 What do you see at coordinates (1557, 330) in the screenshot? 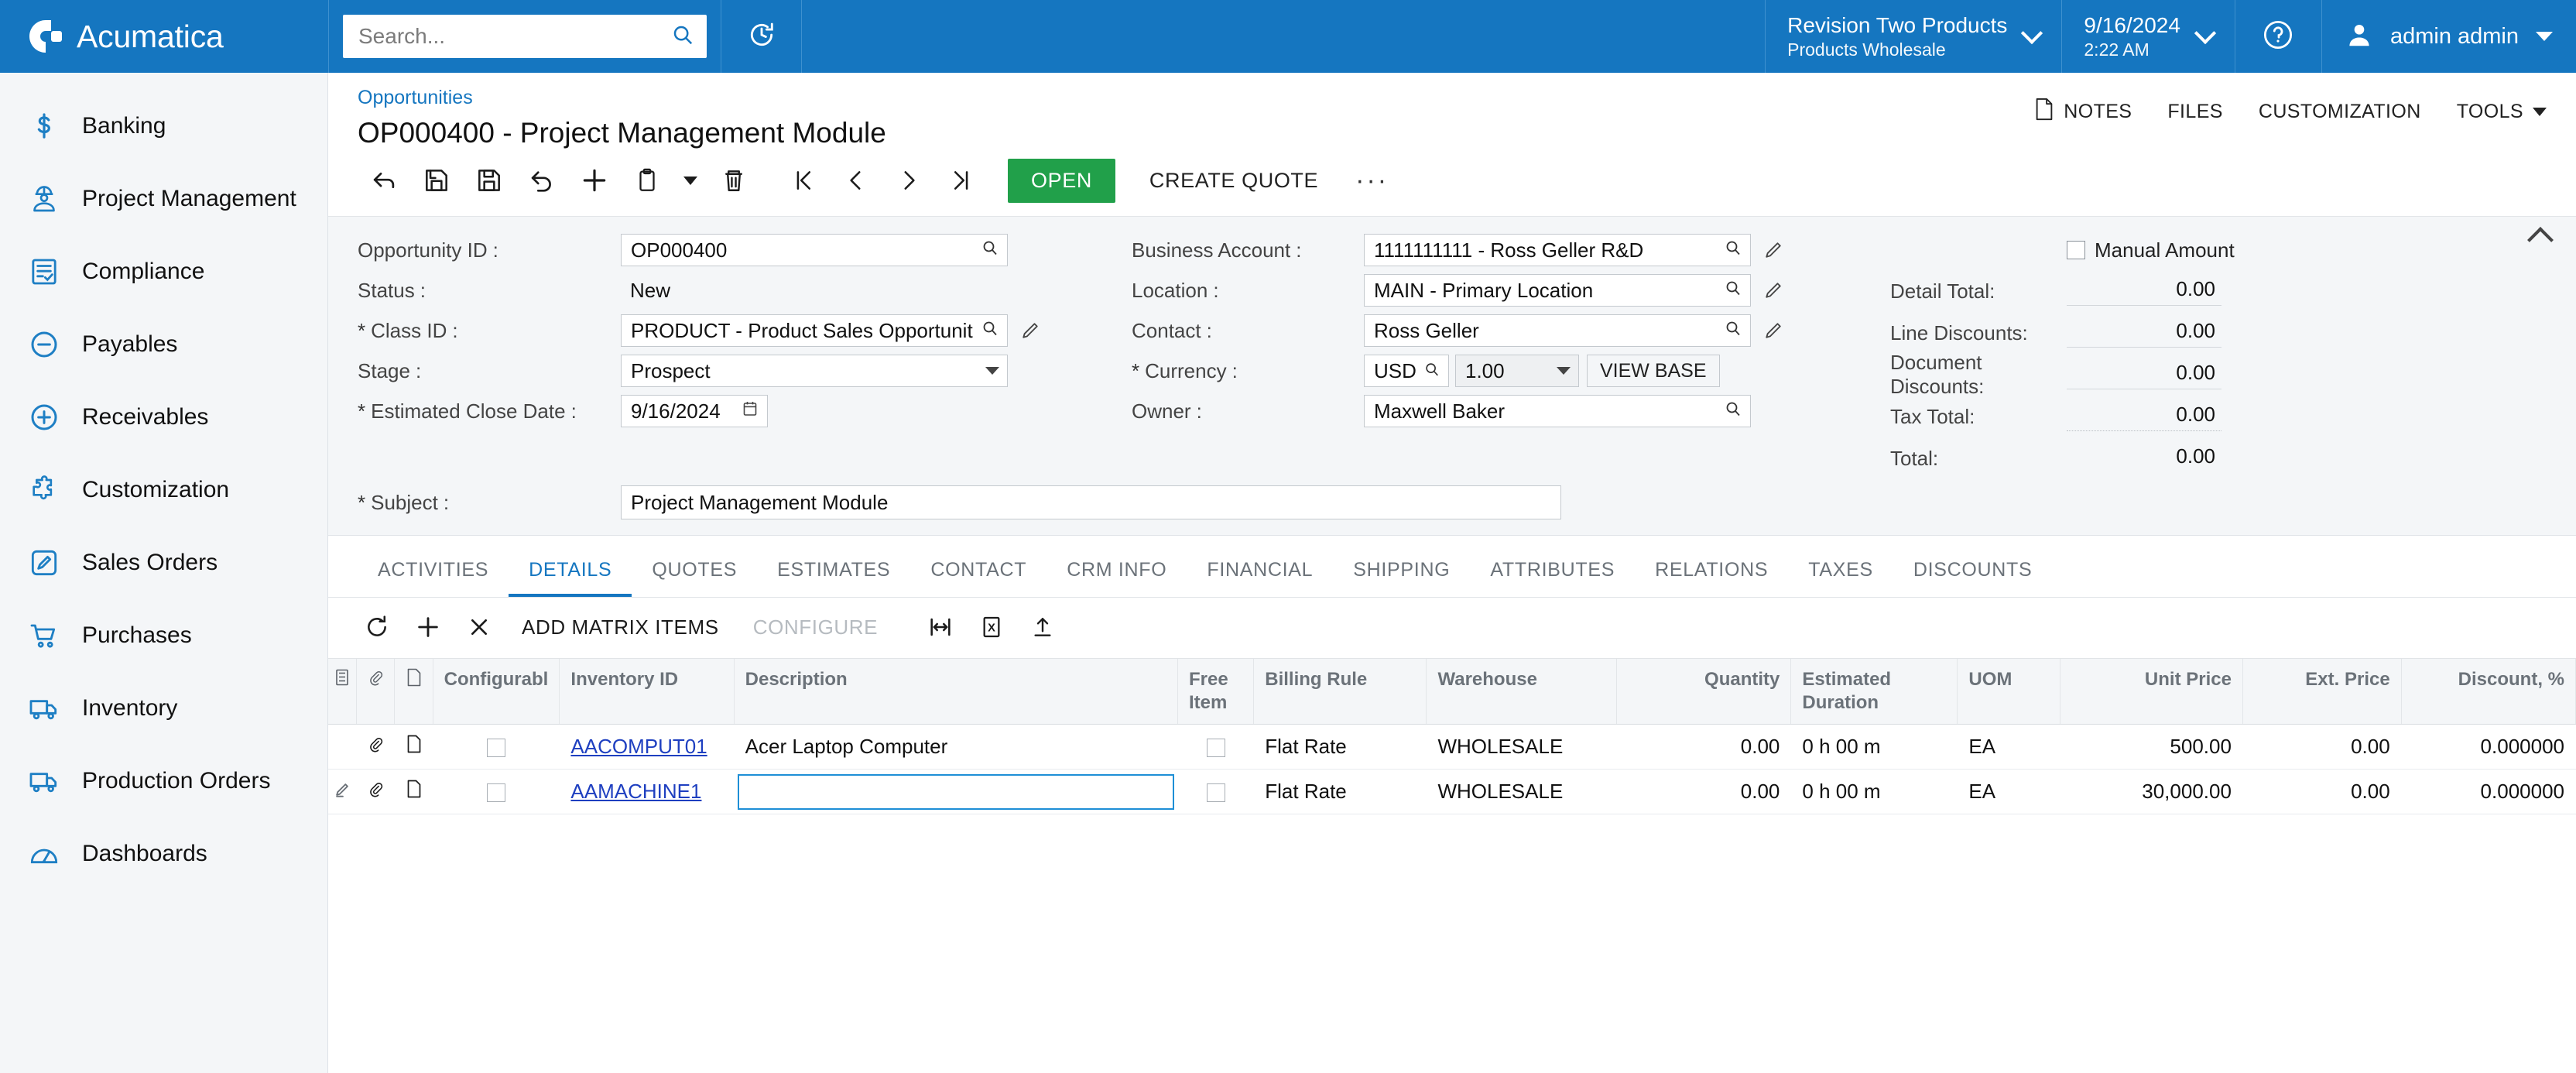
I see `contact-input: Ross Geller` at bounding box center [1557, 330].